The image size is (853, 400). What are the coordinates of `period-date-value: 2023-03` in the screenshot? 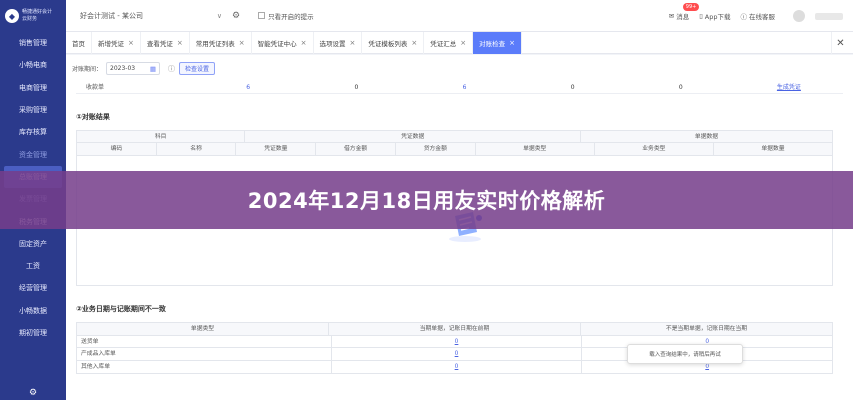 It's located at (123, 68).